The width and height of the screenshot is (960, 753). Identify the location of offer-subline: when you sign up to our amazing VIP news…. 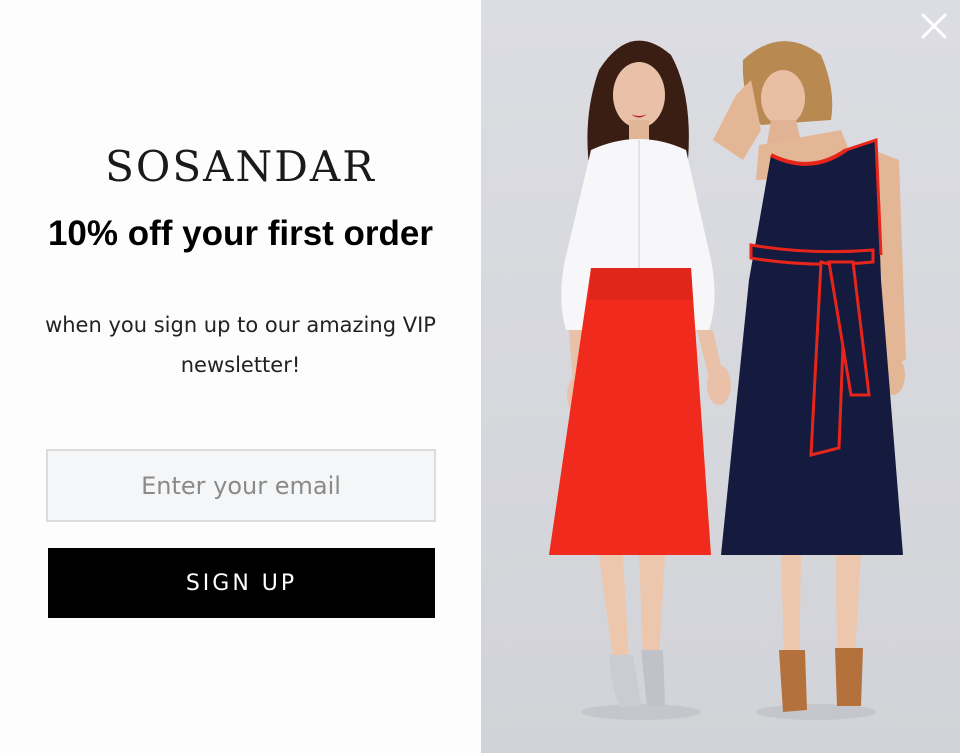
(240, 345).